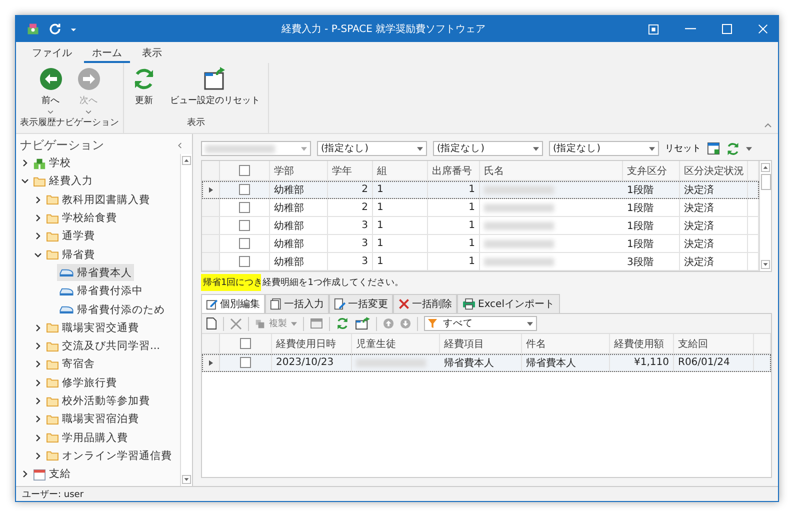 This screenshot has height=515, width=794. What do you see at coordinates (651, 170) in the screenshot?
I see `column-header: 支弁区分` at bounding box center [651, 170].